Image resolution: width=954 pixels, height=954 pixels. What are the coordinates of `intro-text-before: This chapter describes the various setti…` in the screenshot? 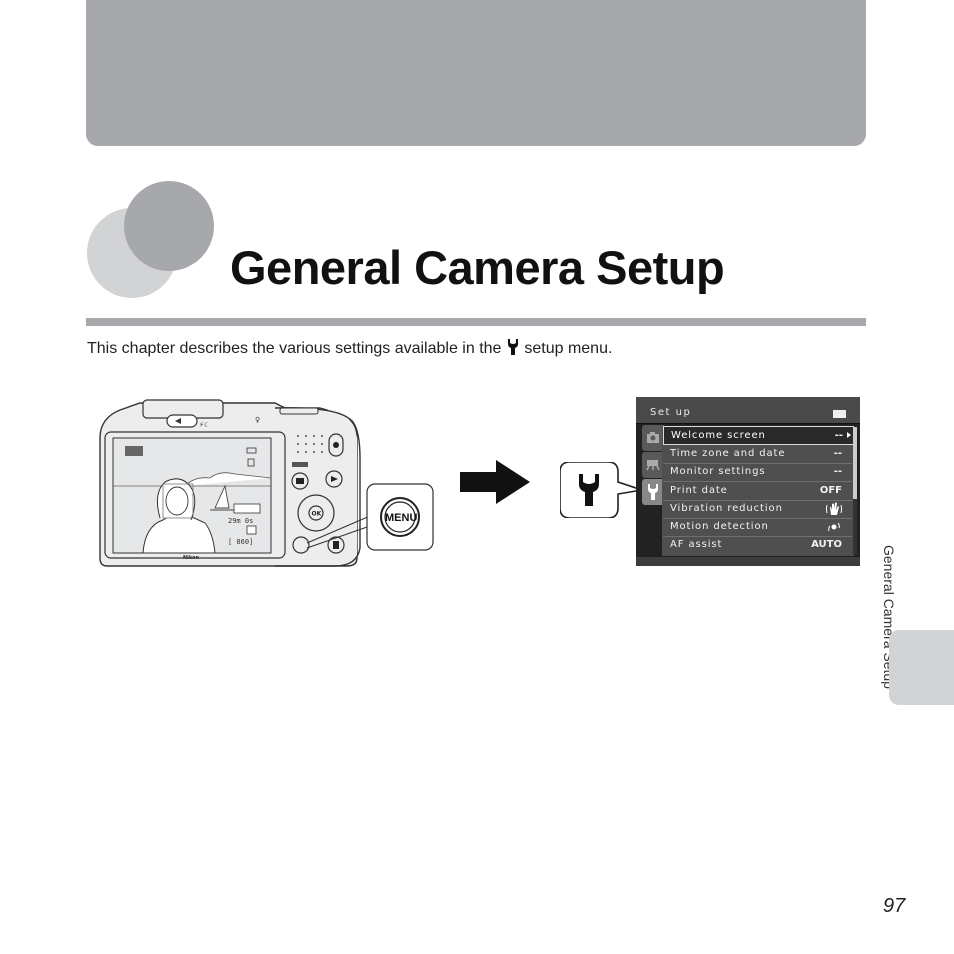 It's located at (294, 348).